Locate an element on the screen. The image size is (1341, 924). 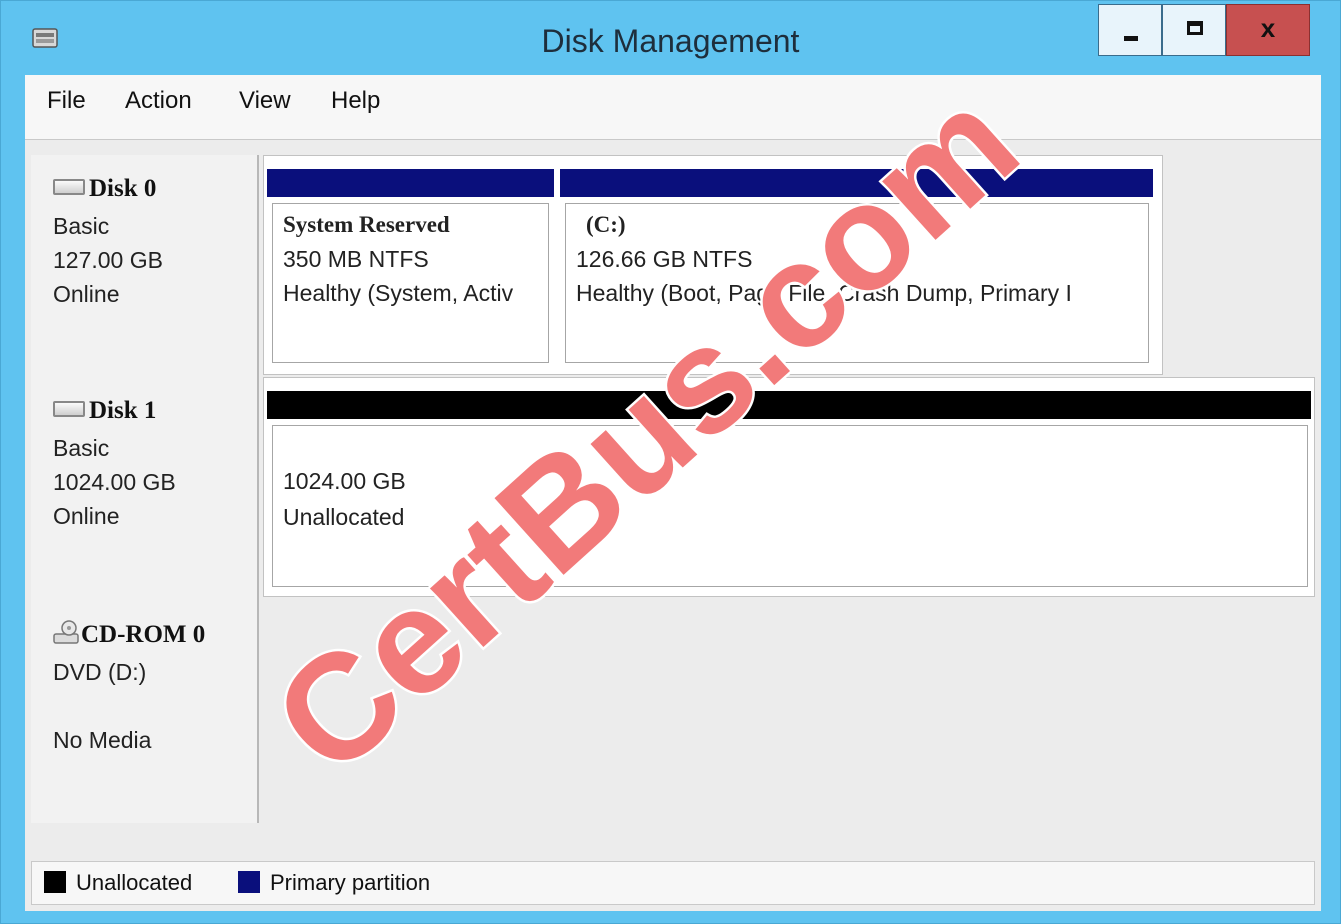
volume-size: 126.66 GB NTFS is located at coordinates (664, 259).